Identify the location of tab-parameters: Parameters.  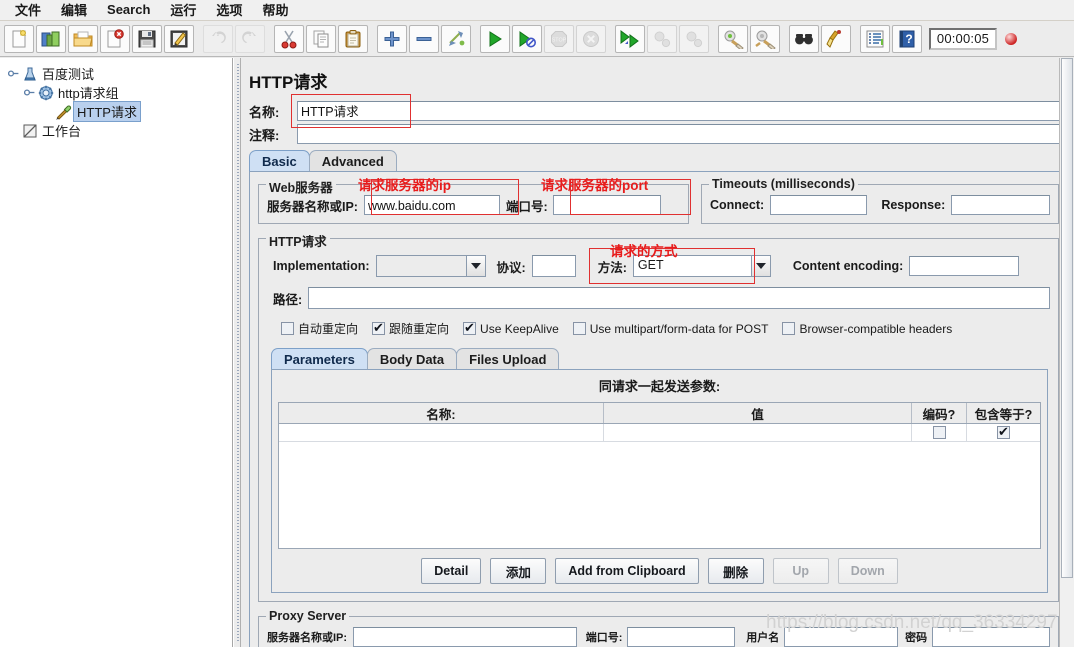
(319, 358).